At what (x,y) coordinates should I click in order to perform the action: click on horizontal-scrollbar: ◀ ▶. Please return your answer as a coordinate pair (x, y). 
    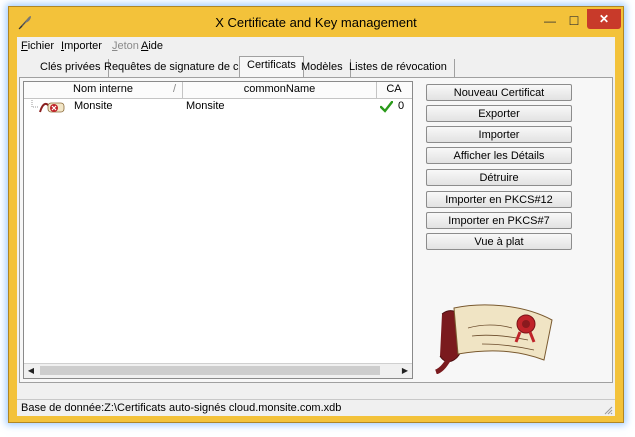
    Looking at the image, I should click on (218, 370).